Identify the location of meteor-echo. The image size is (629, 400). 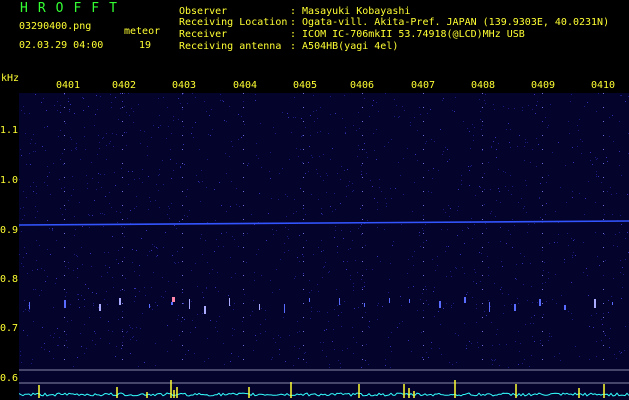
(440, 304).